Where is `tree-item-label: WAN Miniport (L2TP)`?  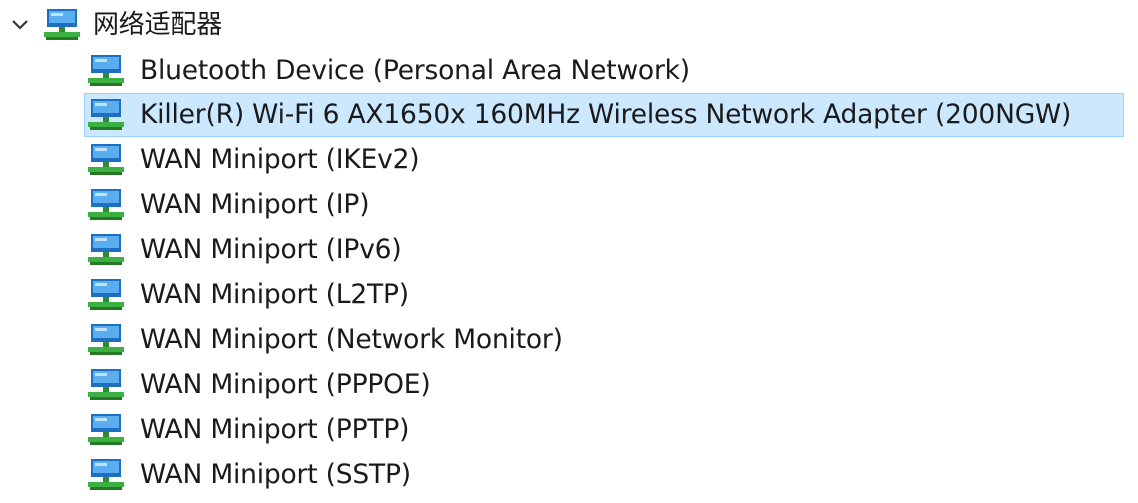
tree-item-label: WAN Miniport (L2TP) is located at coordinates (274, 294).